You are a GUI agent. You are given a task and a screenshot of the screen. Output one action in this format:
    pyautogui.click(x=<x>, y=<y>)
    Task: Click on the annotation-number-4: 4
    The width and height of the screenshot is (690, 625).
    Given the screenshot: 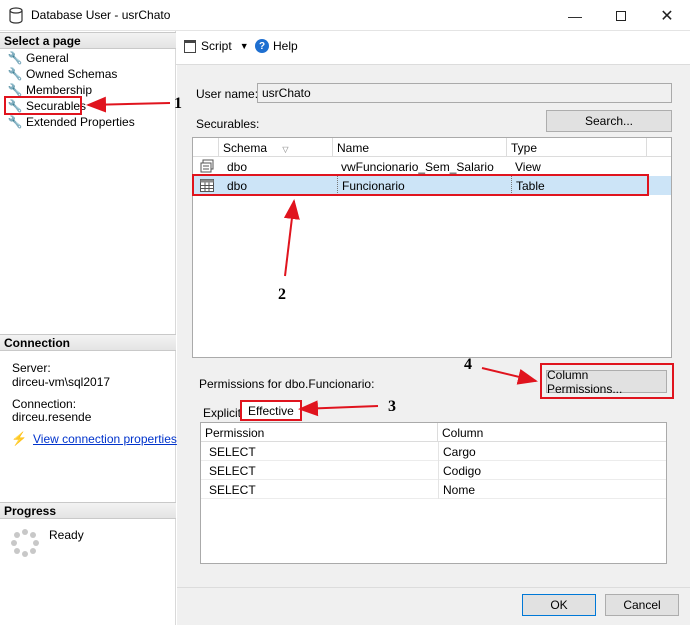 What is the action you would take?
    pyautogui.click(x=468, y=364)
    